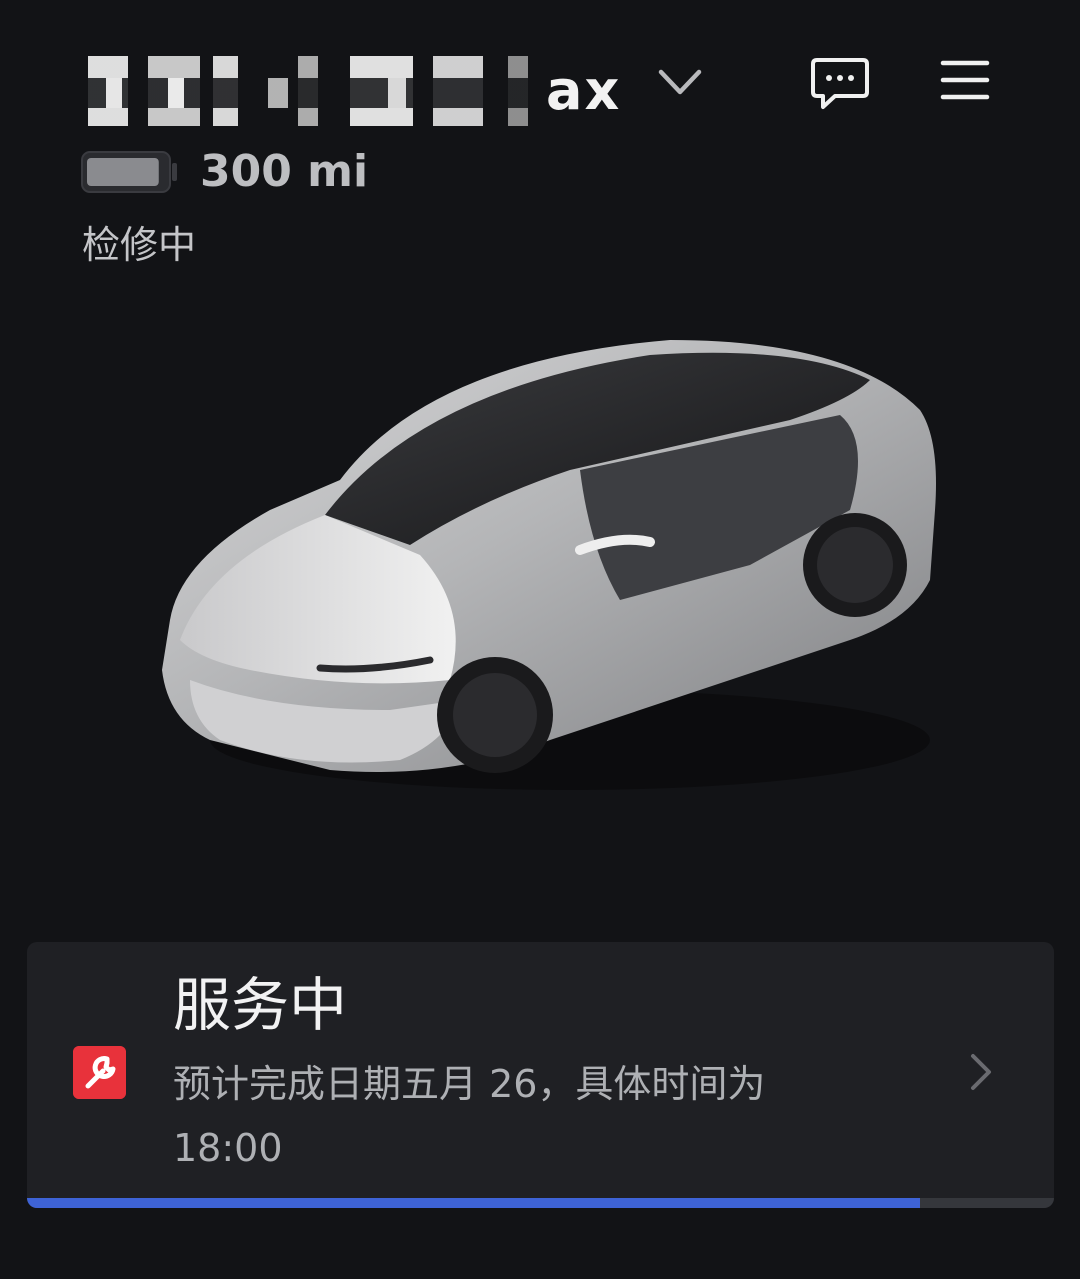 The height and width of the screenshot is (1279, 1080). Describe the element at coordinates (474, 1203) in the screenshot. I see `service-progress-fill` at that location.